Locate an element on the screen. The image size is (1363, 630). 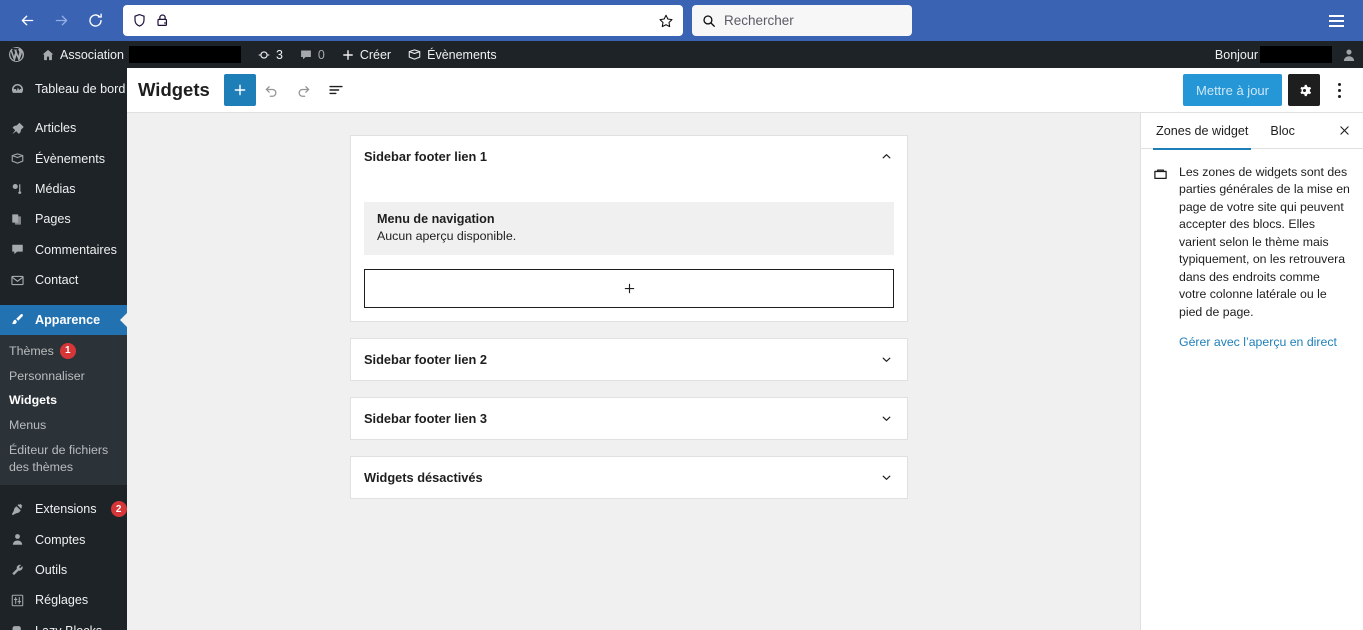
adminbar-wp-logo is located at coordinates (16, 54).